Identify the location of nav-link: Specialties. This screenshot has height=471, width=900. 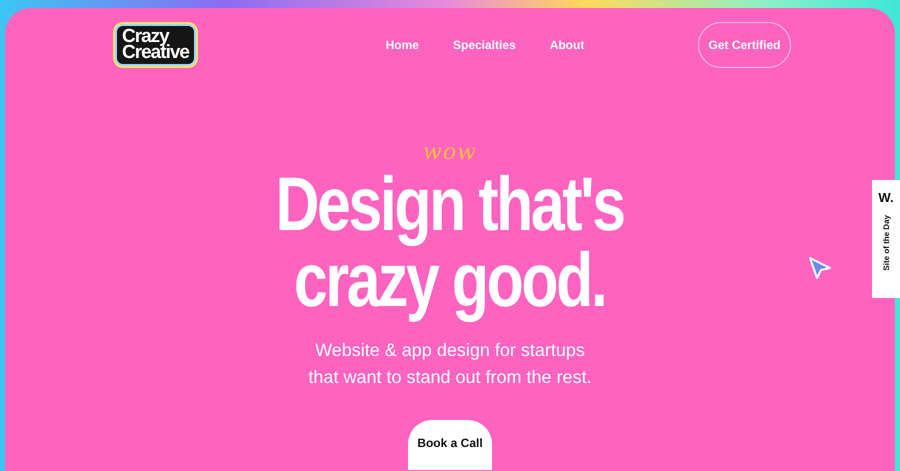
(484, 45).